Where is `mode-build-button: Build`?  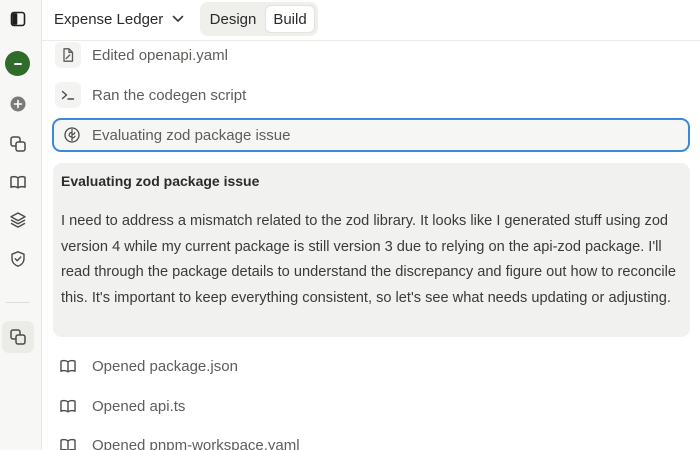 mode-build-button: Build is located at coordinates (290, 19).